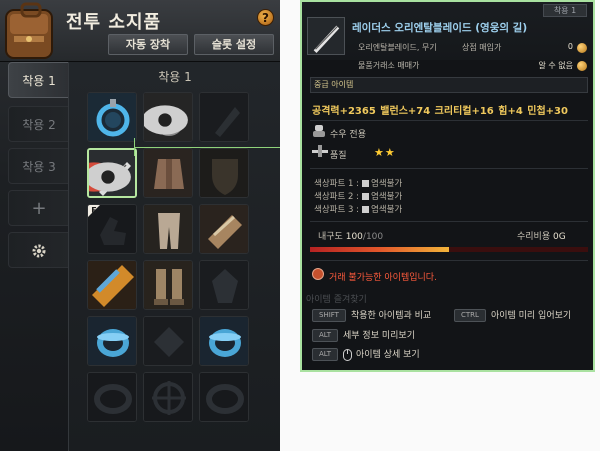  I want to click on durability-max: /100, so click(373, 237).